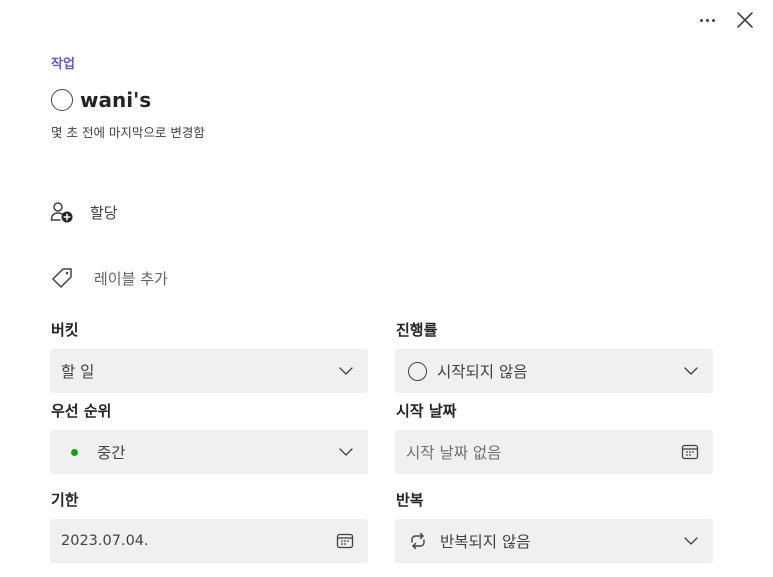 The width and height of the screenshot is (773, 577). Describe the element at coordinates (62, 100) in the screenshot. I see `complete-task-checkbox` at that location.